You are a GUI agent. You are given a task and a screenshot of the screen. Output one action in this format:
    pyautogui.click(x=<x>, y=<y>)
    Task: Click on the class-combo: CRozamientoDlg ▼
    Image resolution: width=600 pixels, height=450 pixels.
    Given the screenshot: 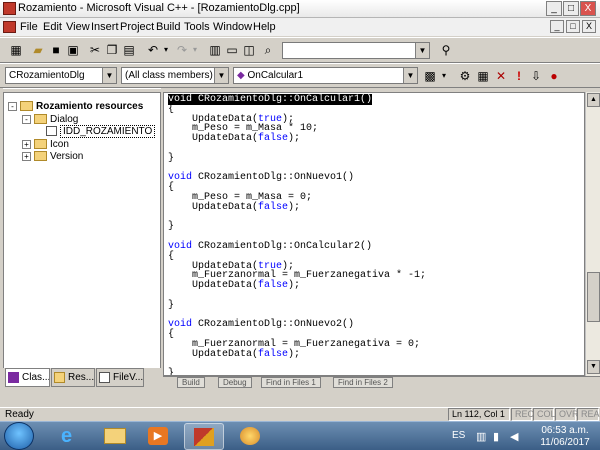 What is the action you would take?
    pyautogui.click(x=61, y=75)
    